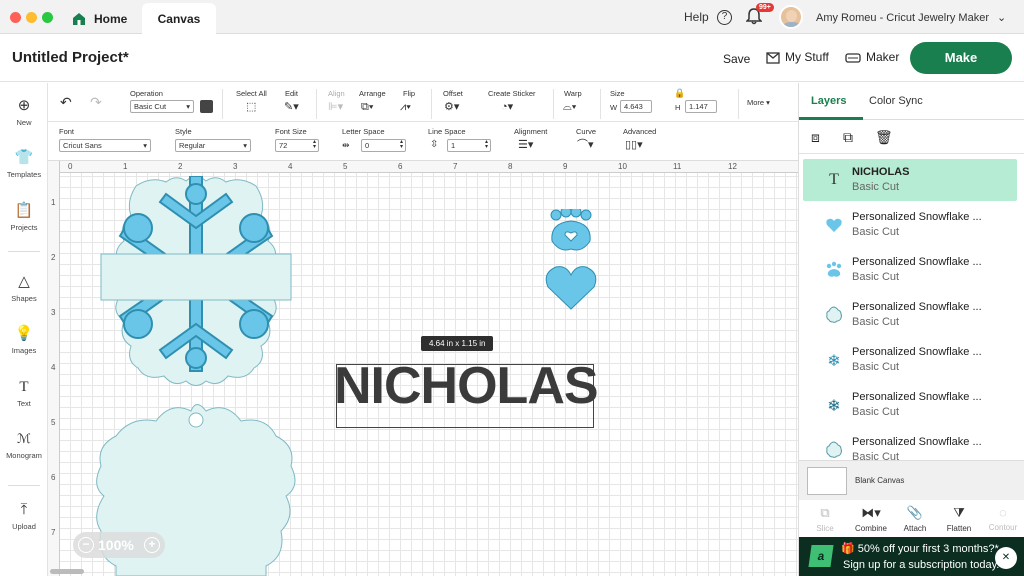  Describe the element at coordinates (179, 18) in the screenshot. I see `tab-canvas: Canvas` at that location.